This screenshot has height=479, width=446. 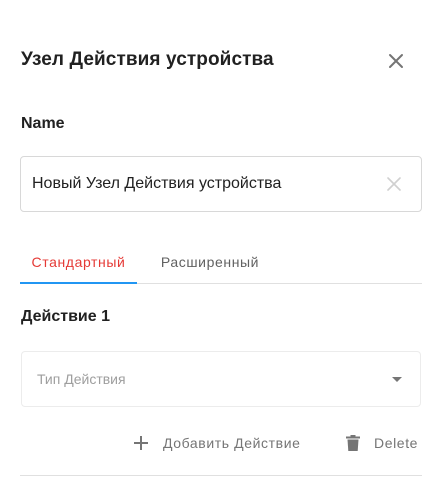 I want to click on name-field, so click(x=221, y=184).